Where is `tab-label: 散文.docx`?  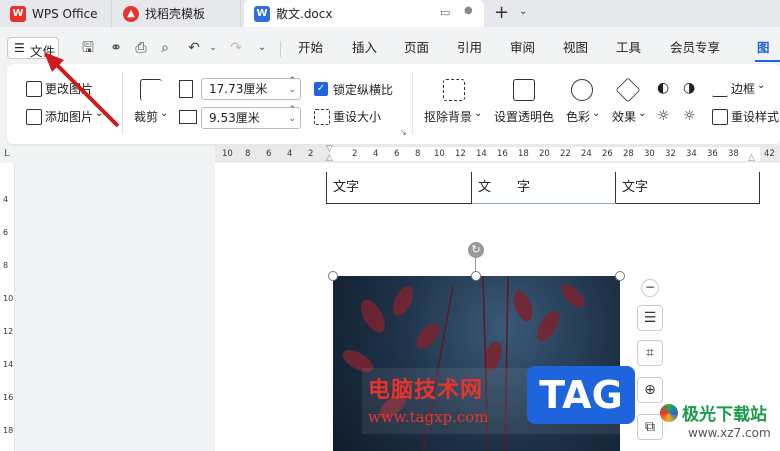
tab-label: 散文.docx is located at coordinates (304, 14).